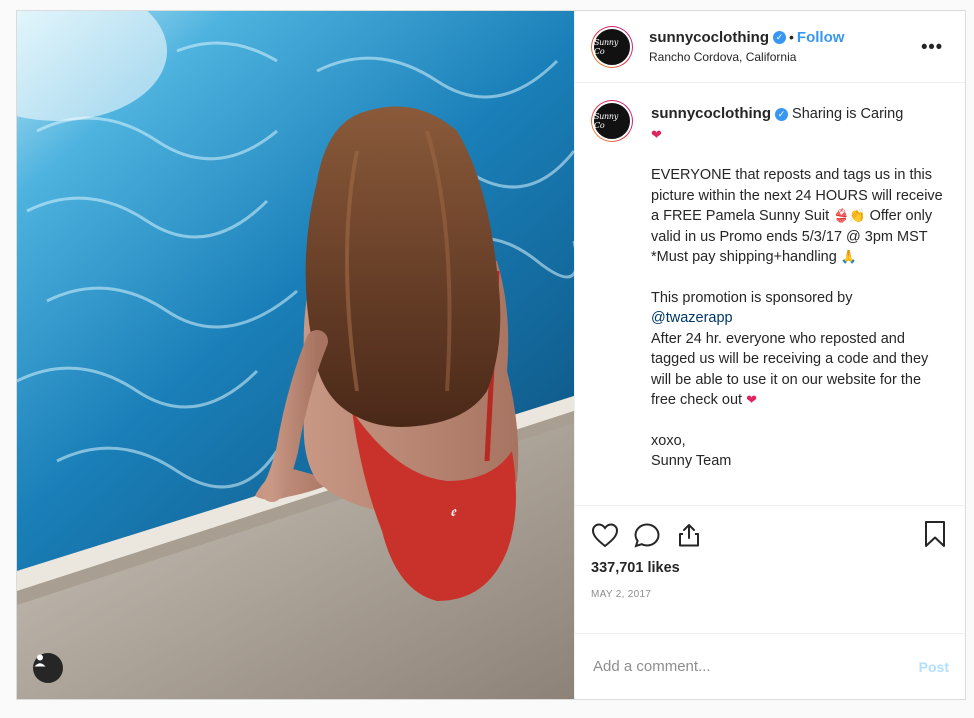  I want to click on caption-avatar: Sunny Co, so click(612, 121).